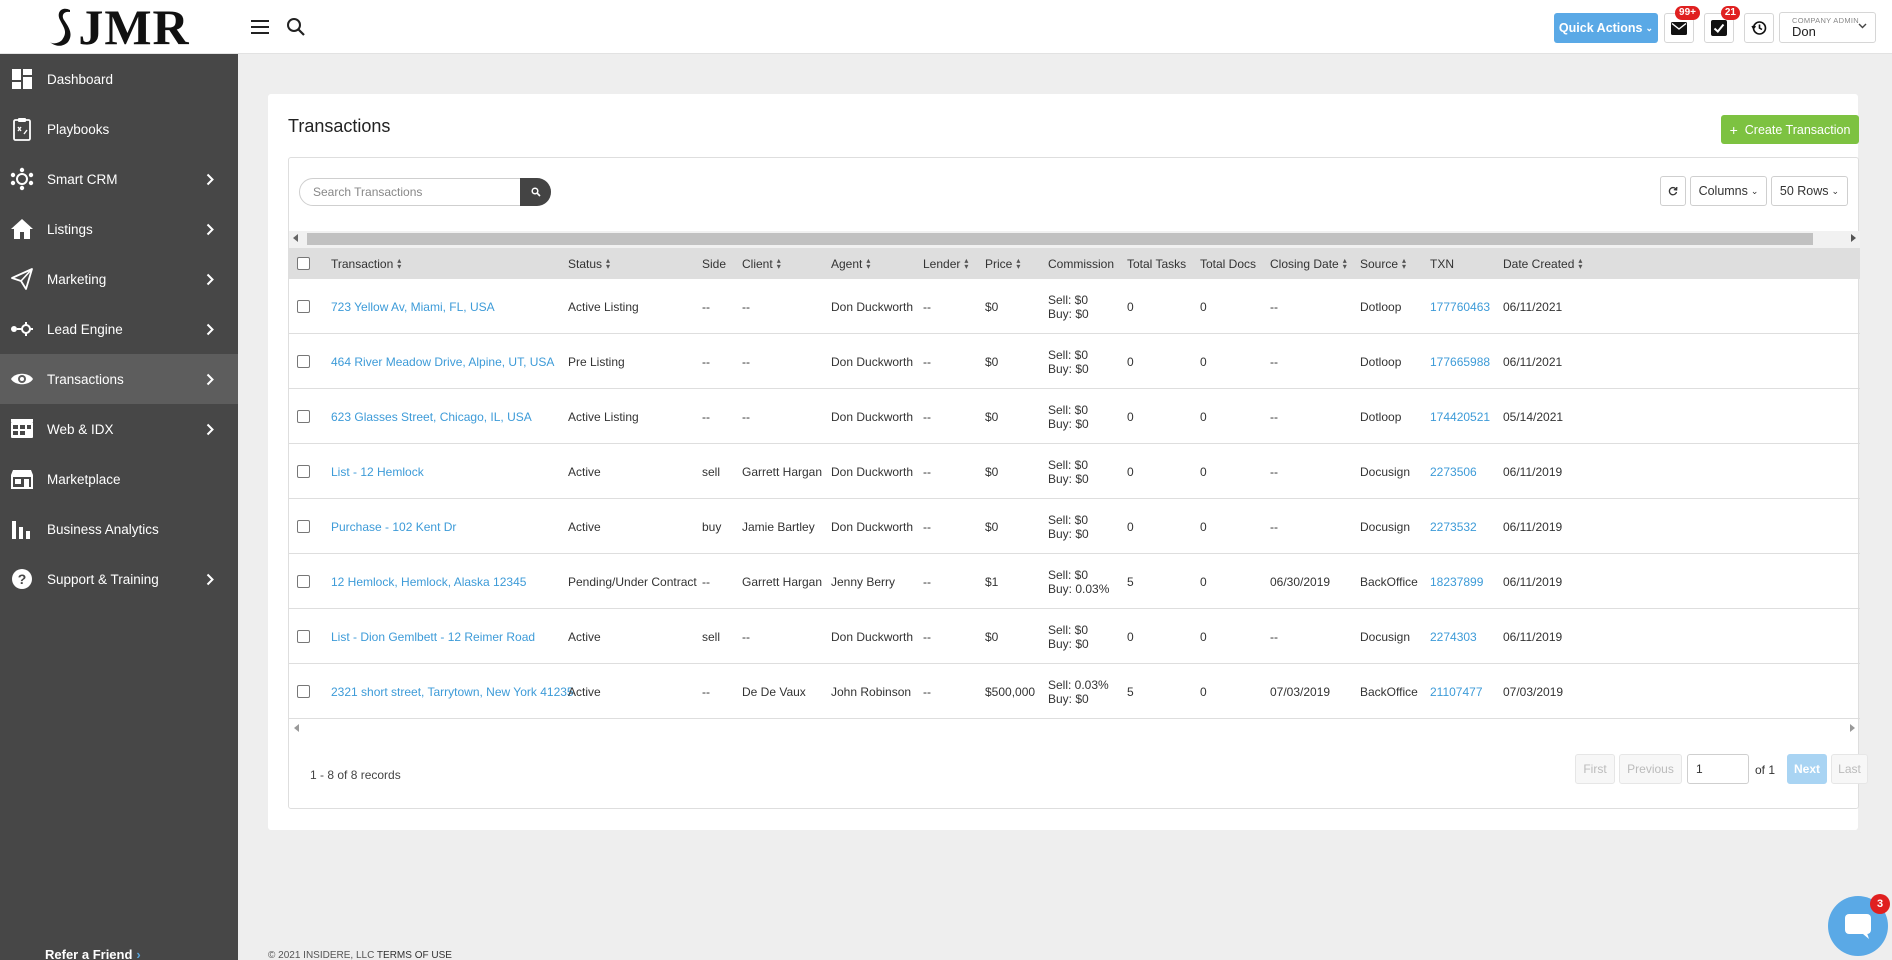  I want to click on last-page-button: Last, so click(1849, 769).